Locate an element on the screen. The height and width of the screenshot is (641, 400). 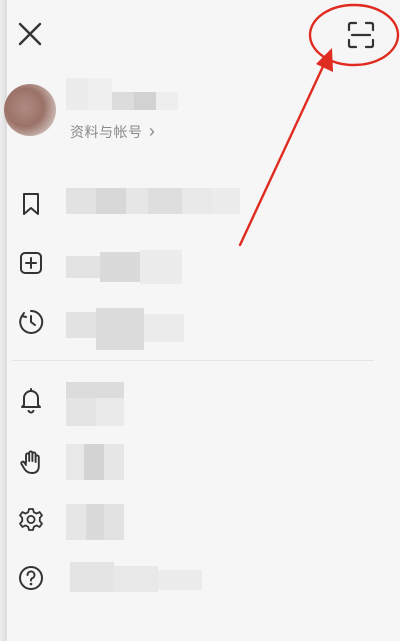
bookmark-icon is located at coordinates (31, 204).